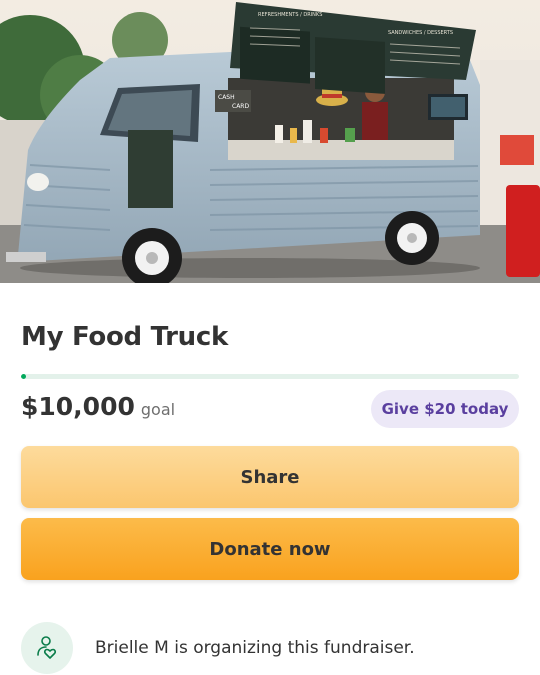  What do you see at coordinates (124, 337) in the screenshot?
I see `campaign-title: My Food Truck` at bounding box center [124, 337].